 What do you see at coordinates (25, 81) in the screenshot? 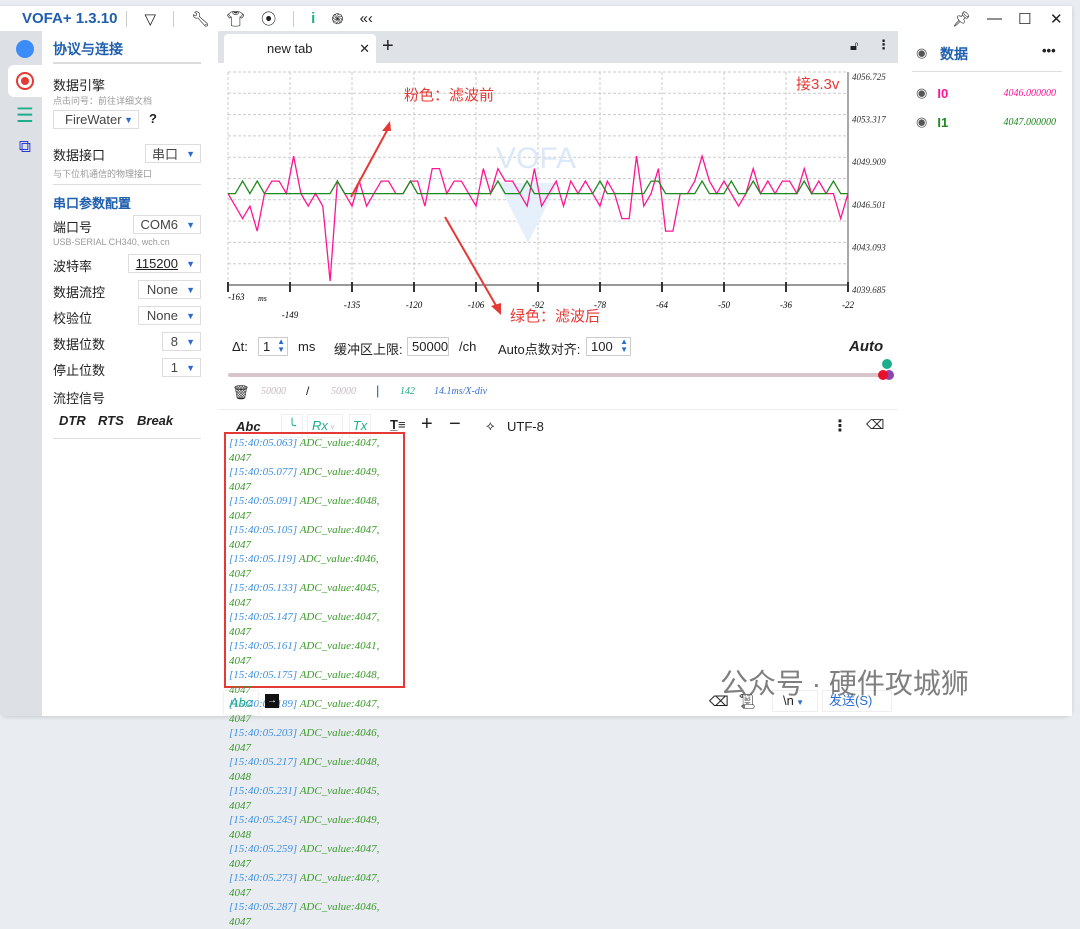
I see `record-nav-icon` at bounding box center [25, 81].